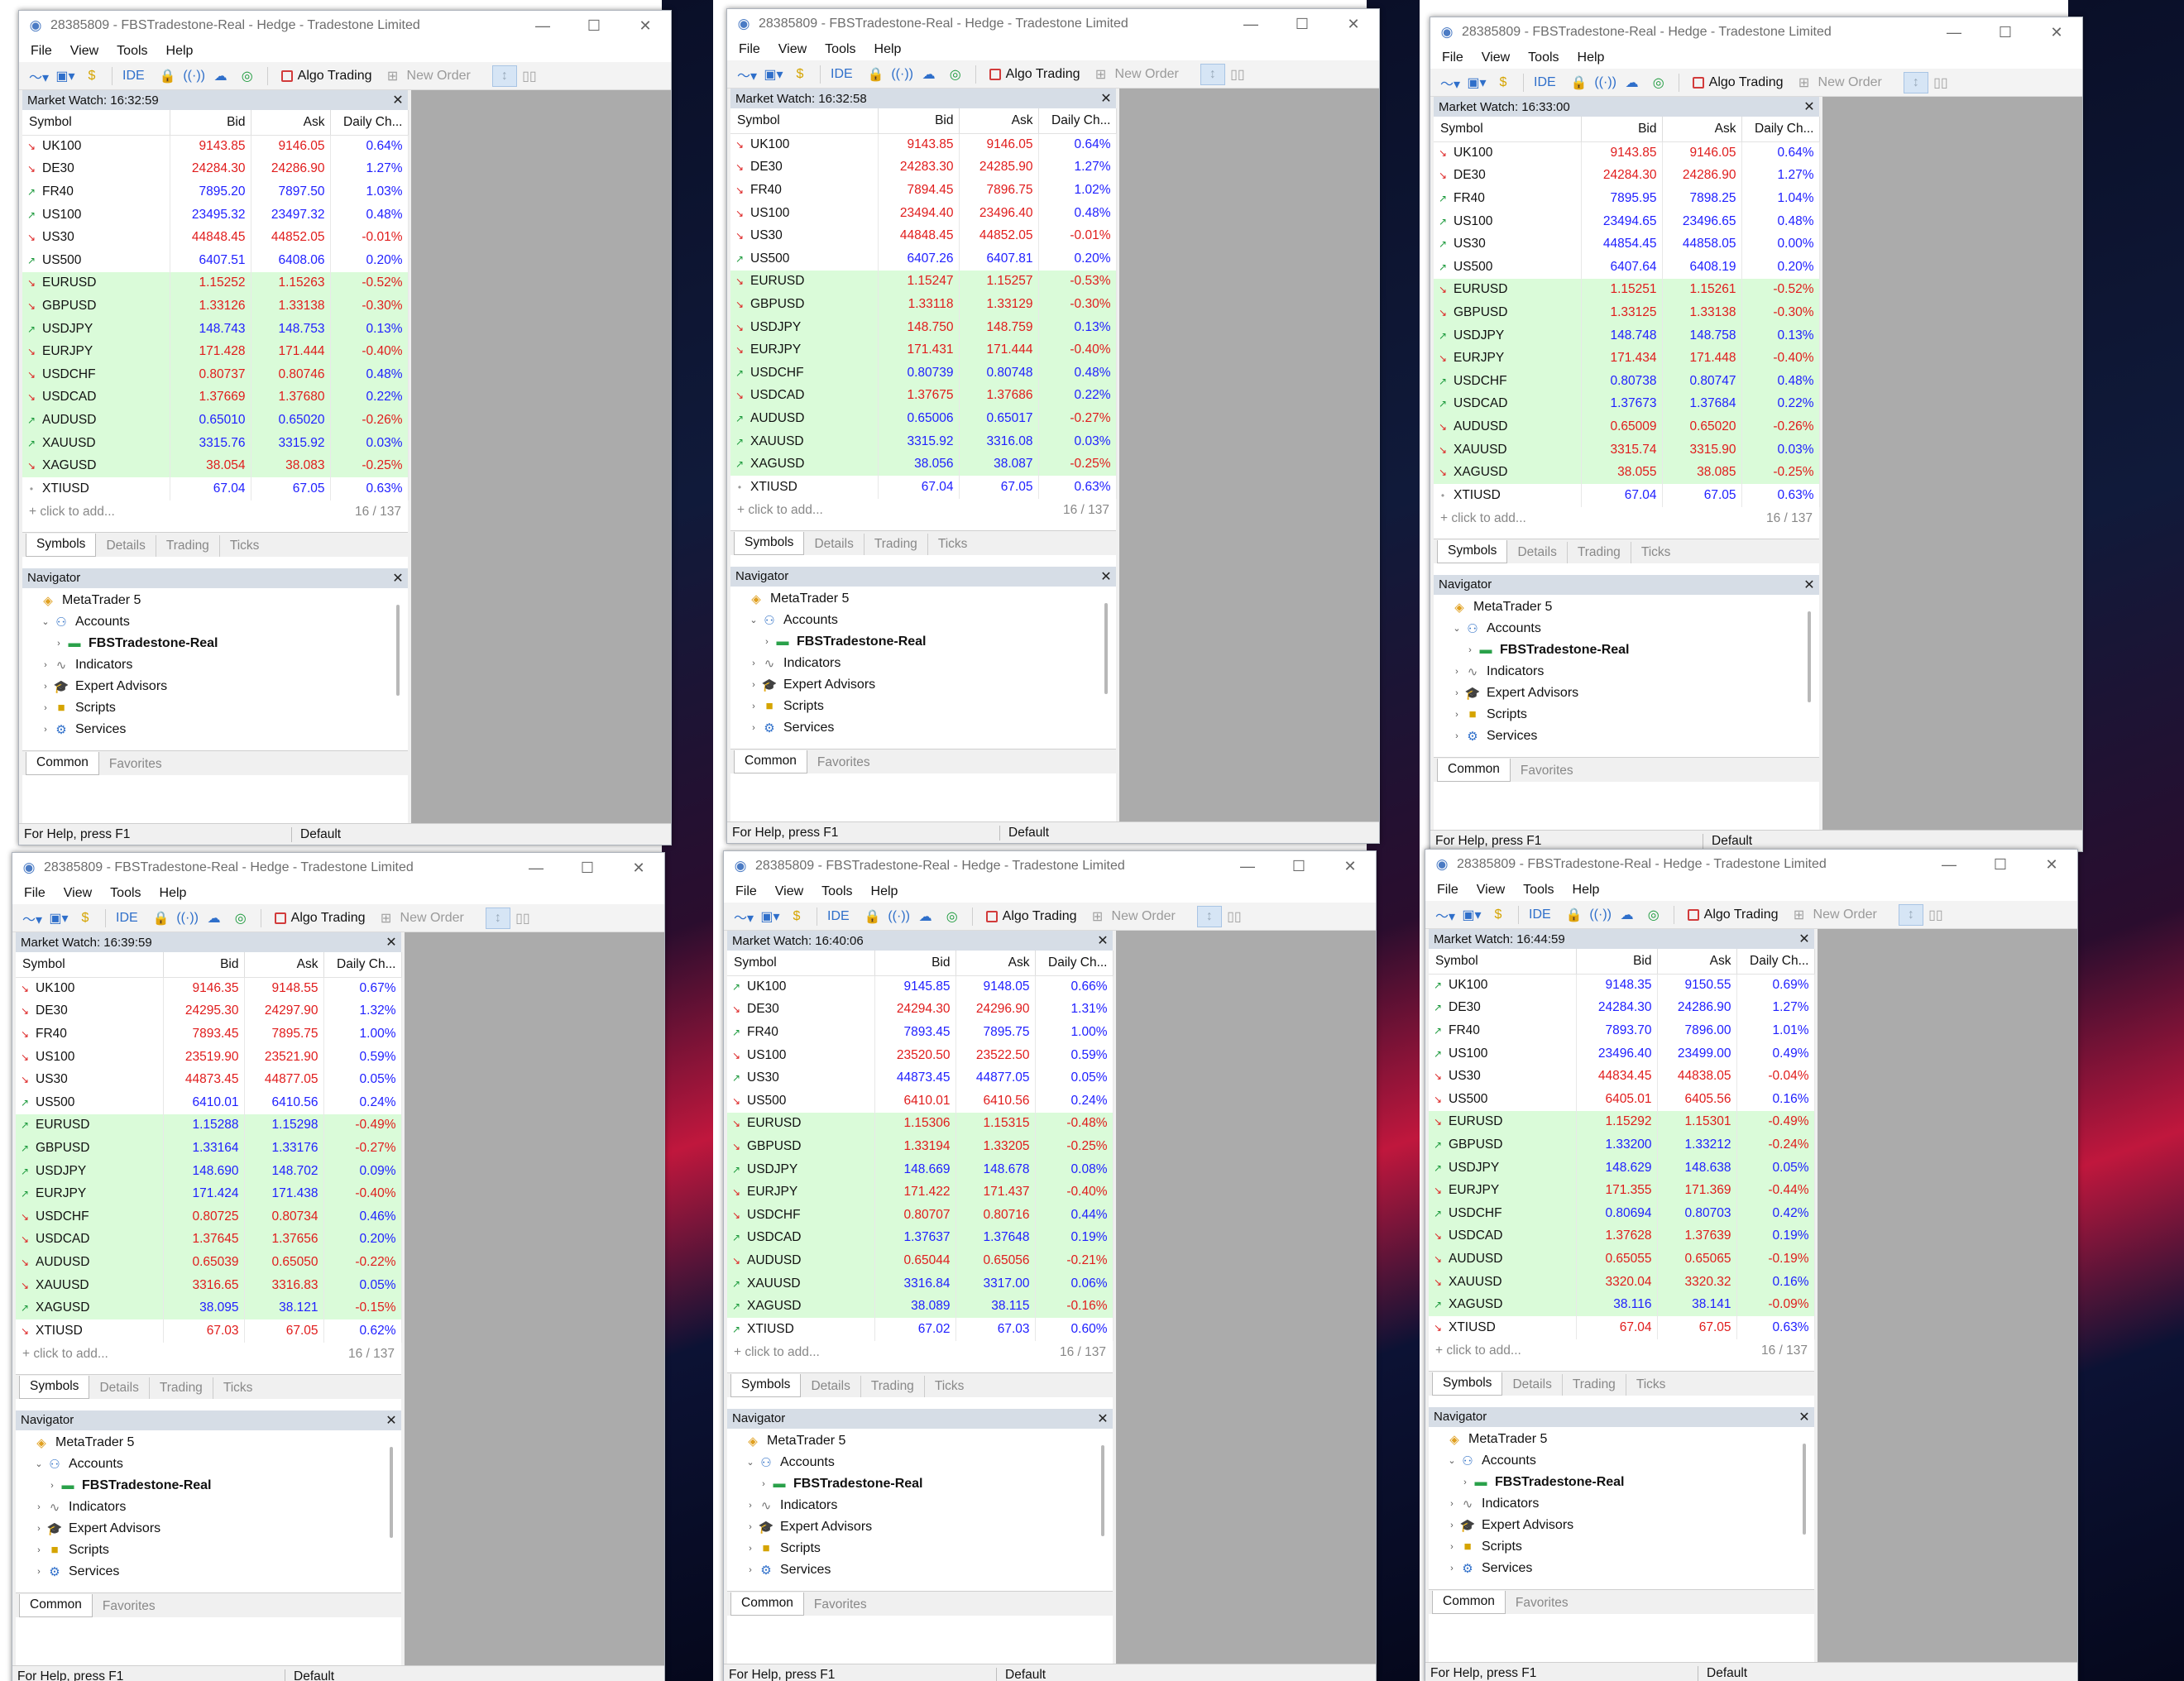  I want to click on symbol-cell: ↗ USDJPY, so click(96, 329).